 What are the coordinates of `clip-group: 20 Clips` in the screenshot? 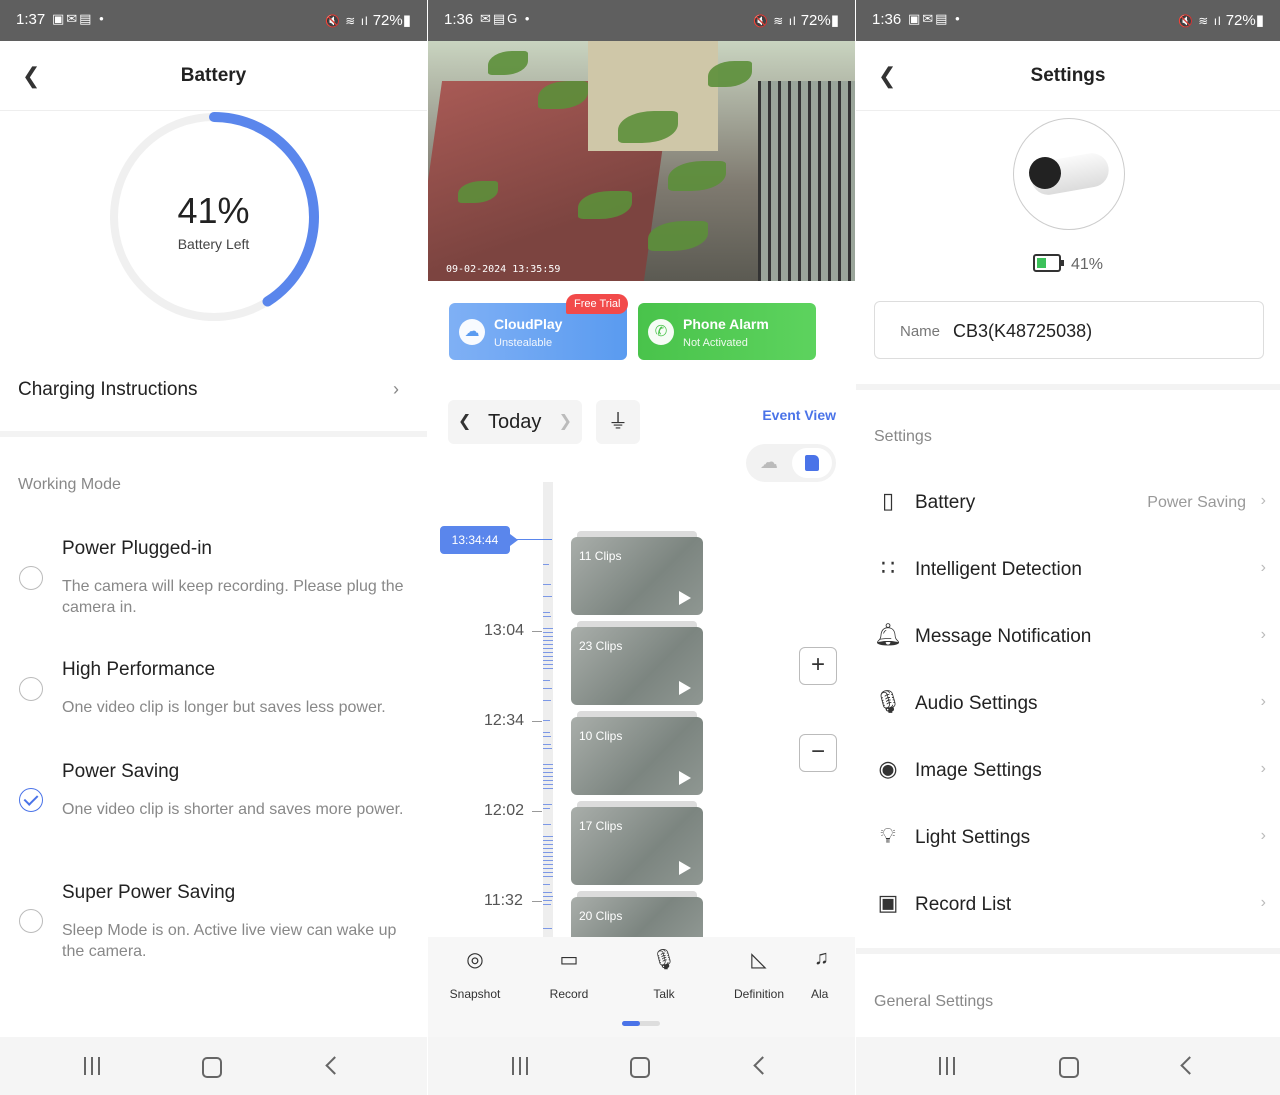 It's located at (637, 914).